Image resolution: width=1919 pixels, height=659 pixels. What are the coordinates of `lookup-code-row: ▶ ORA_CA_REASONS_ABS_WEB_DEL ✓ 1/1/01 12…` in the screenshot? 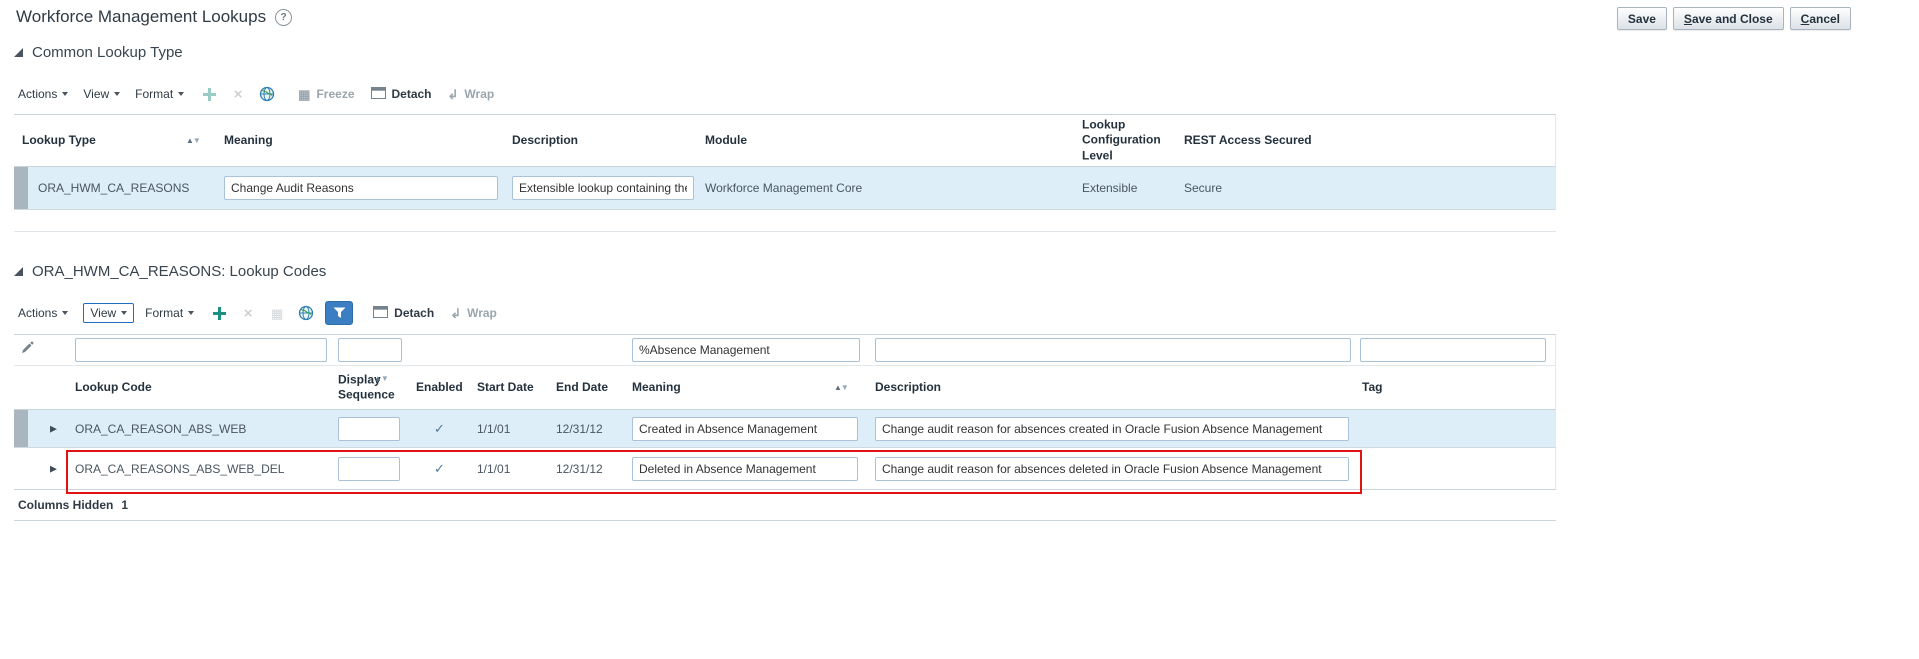 It's located at (785, 469).